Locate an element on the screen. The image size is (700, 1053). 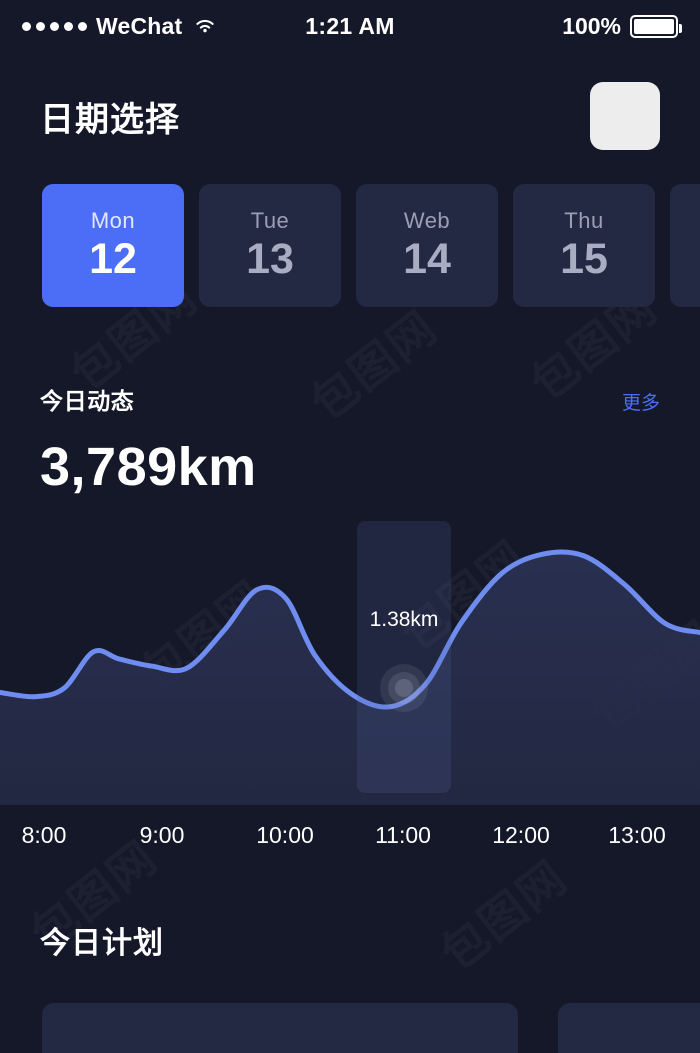
battery-full-icon is located at coordinates (656, 26).